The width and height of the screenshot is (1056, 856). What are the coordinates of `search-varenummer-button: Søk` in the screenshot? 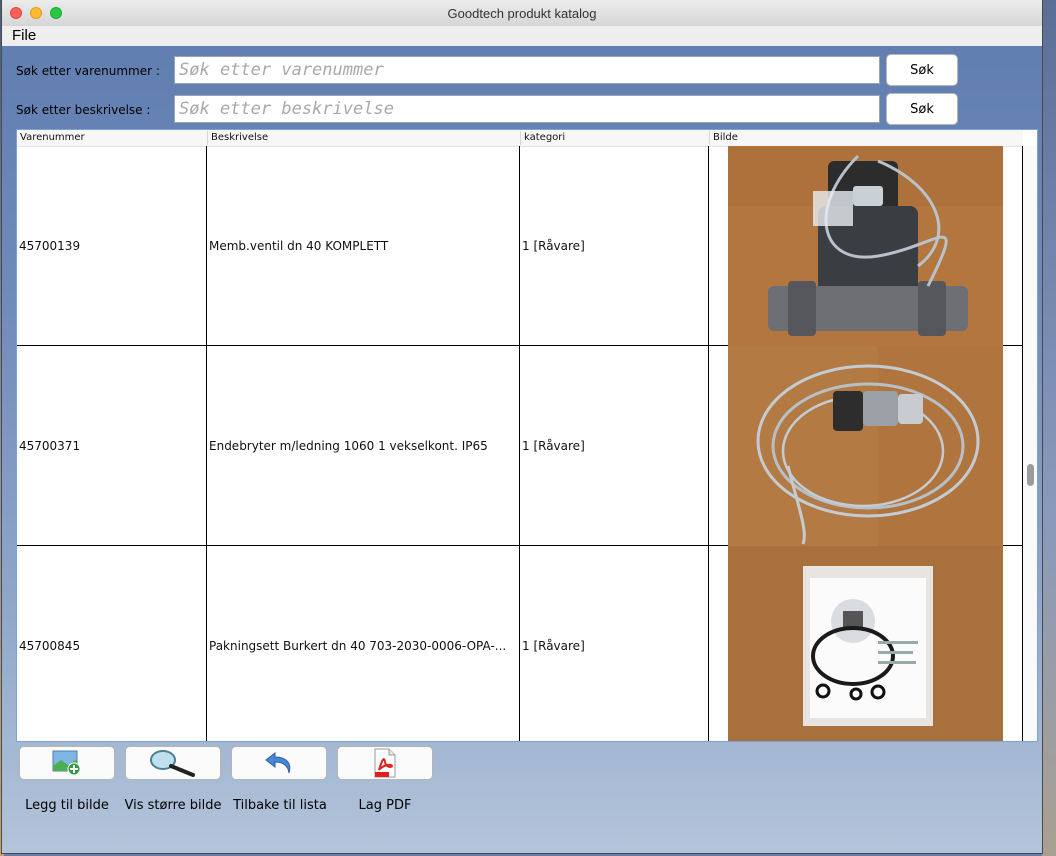 It's located at (922, 70).